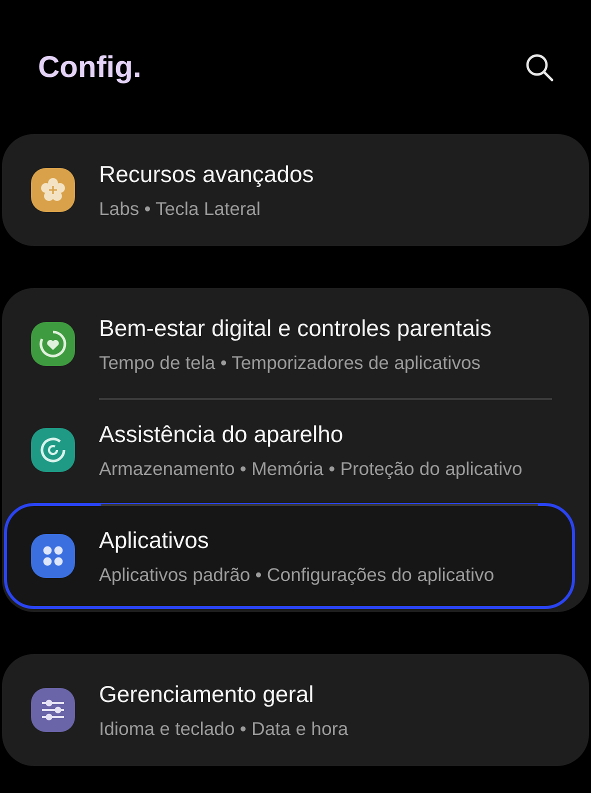 This screenshot has height=793, width=591. Describe the element at coordinates (180, 209) in the screenshot. I see `item-subtitle: Labs • Tecla Lateral` at that location.